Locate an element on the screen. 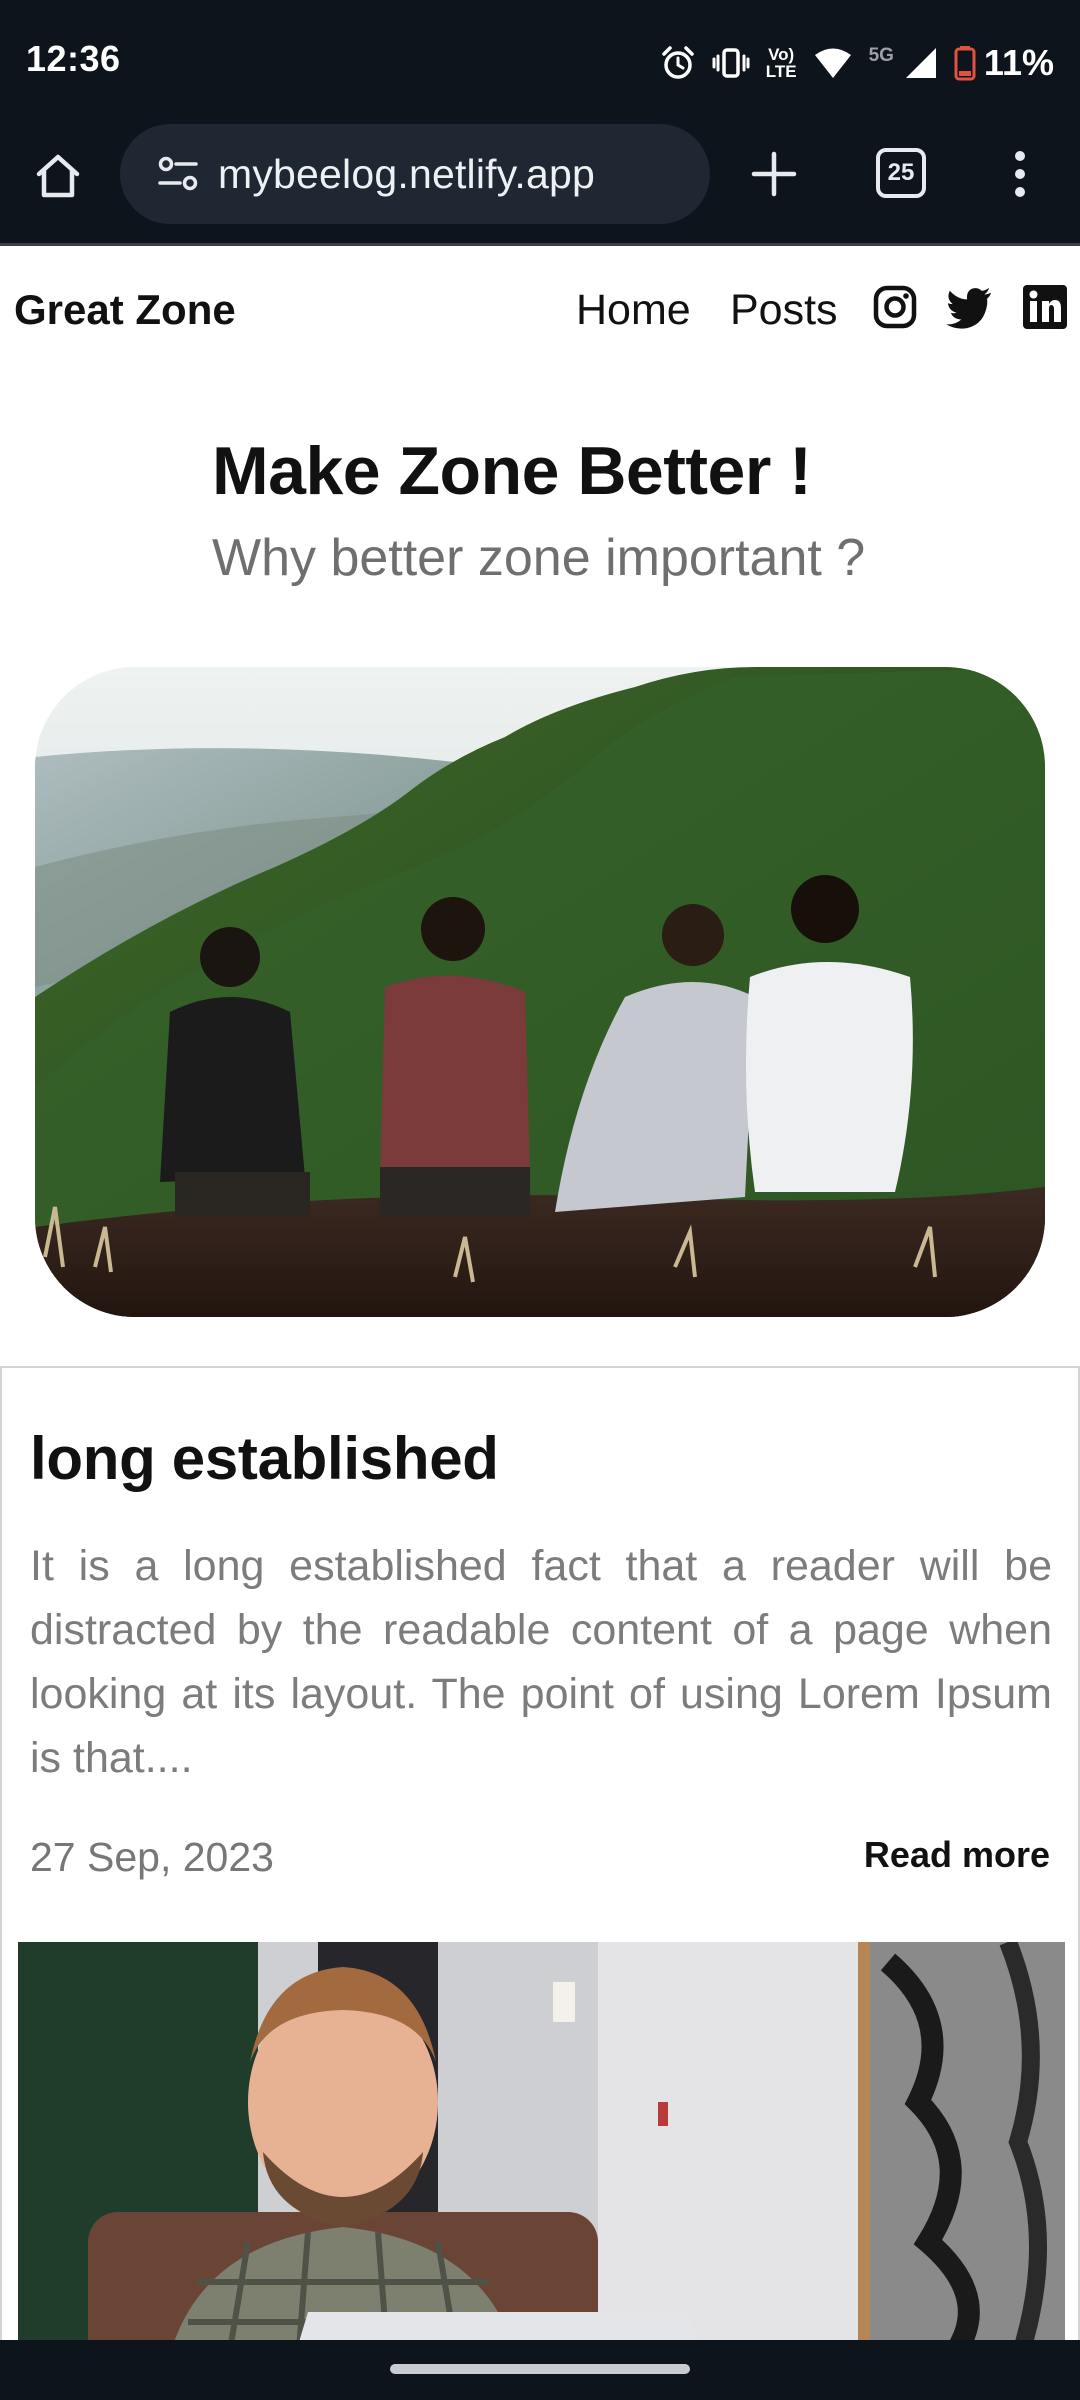 The height and width of the screenshot is (2400, 1080). hero-title: Make Zone Better ! is located at coordinates (512, 471).